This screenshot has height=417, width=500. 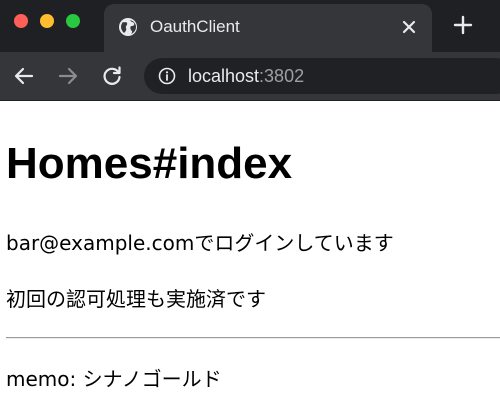 What do you see at coordinates (114, 379) in the screenshot?
I see `memo-text: memo: シナノゴールド` at bounding box center [114, 379].